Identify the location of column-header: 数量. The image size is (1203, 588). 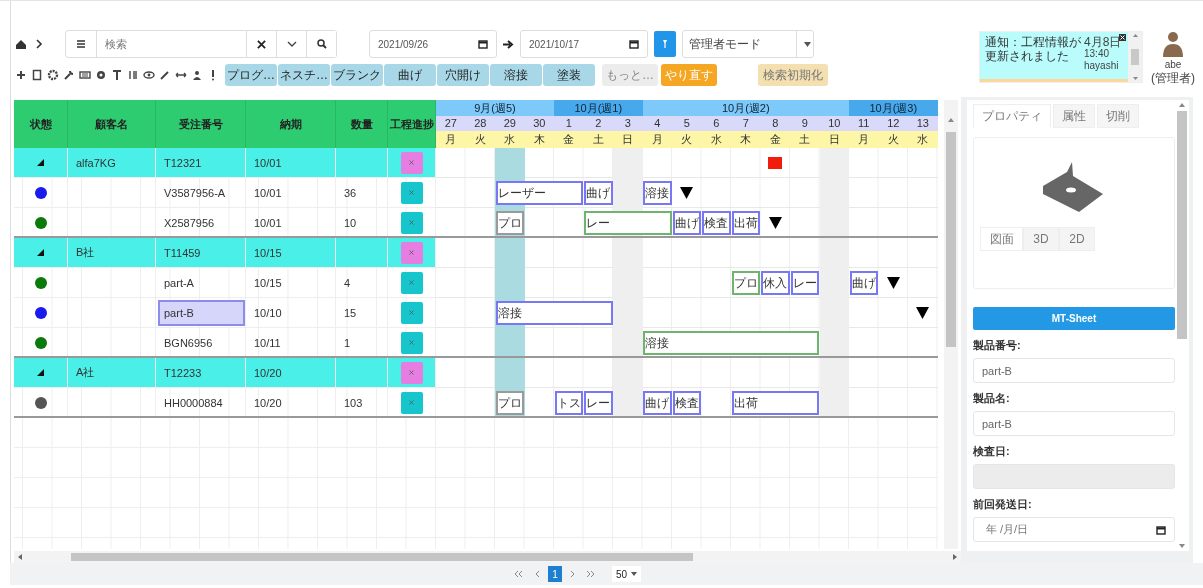
(362, 124).